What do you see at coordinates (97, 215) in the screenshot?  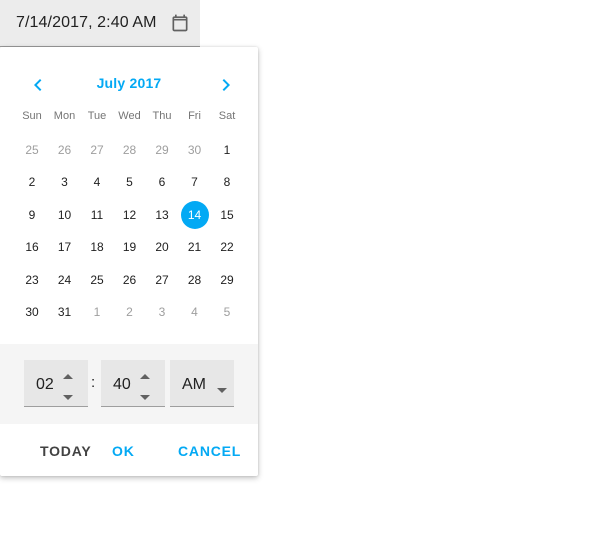 I see `day-cell: 11` at bounding box center [97, 215].